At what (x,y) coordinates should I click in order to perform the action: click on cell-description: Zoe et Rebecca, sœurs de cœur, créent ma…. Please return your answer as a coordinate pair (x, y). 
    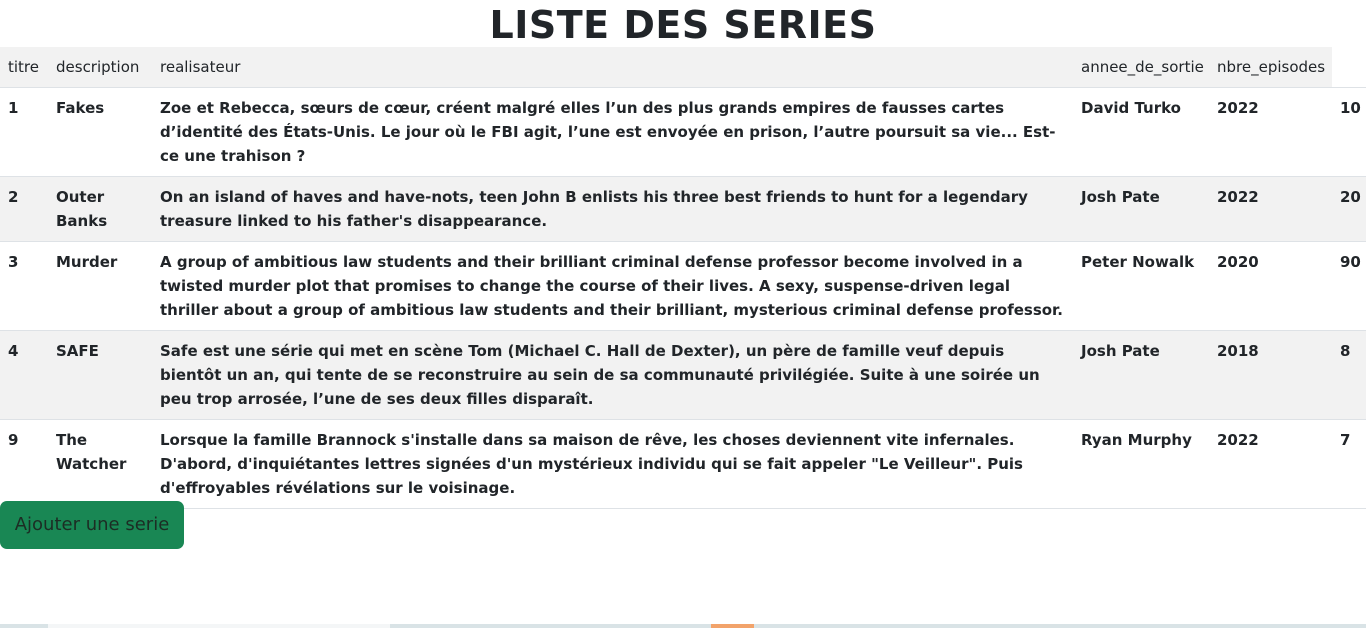
    Looking at the image, I should click on (612, 132).